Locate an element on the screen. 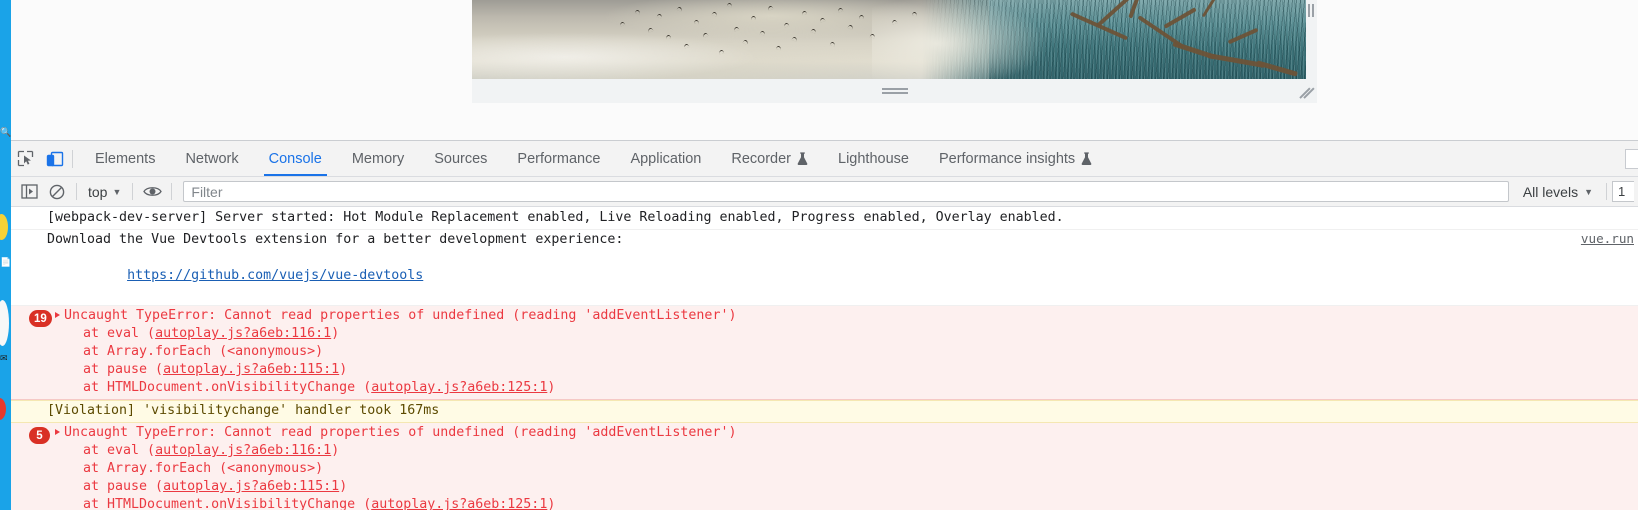  tab-label: Elements is located at coordinates (125, 158).